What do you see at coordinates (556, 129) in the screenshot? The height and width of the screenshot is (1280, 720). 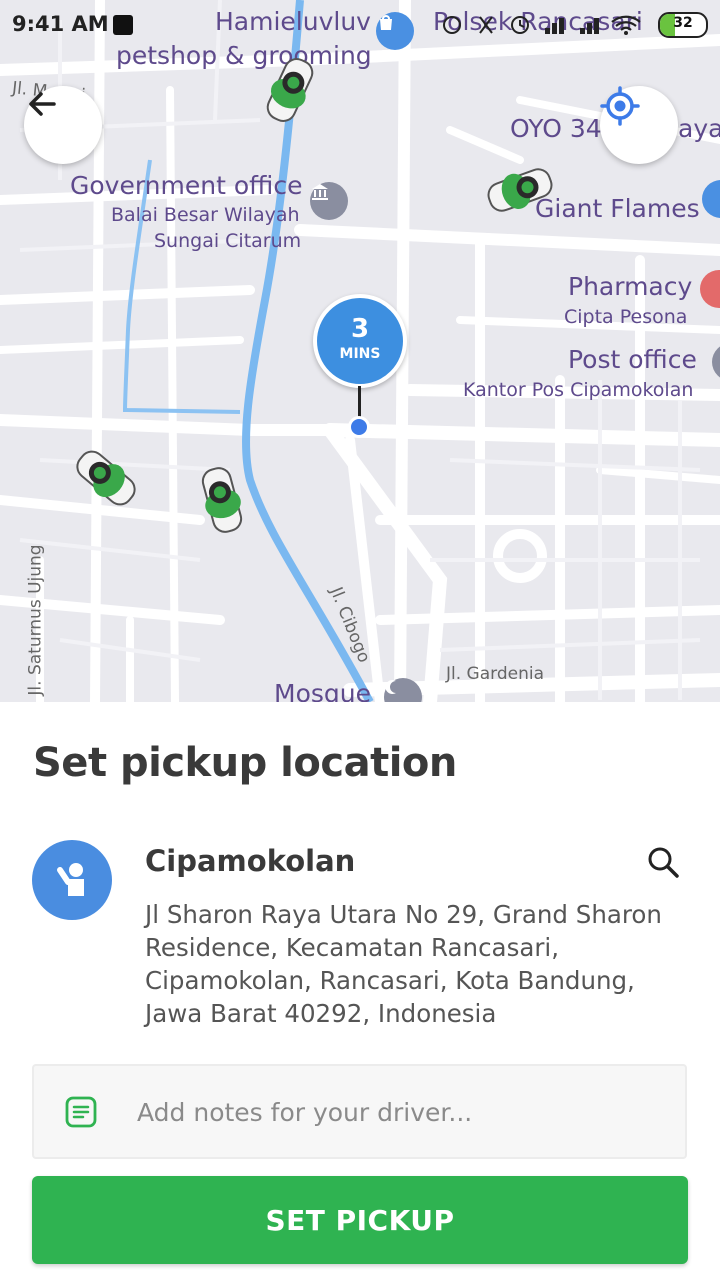 I see `map-label-oyo: OYO 34` at bounding box center [556, 129].